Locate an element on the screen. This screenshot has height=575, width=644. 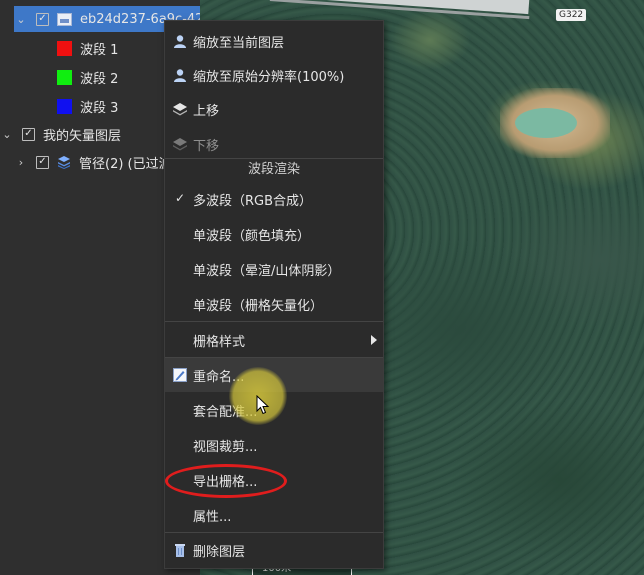
menu-raster-style: 栅格样式 is located at coordinates (274, 340).